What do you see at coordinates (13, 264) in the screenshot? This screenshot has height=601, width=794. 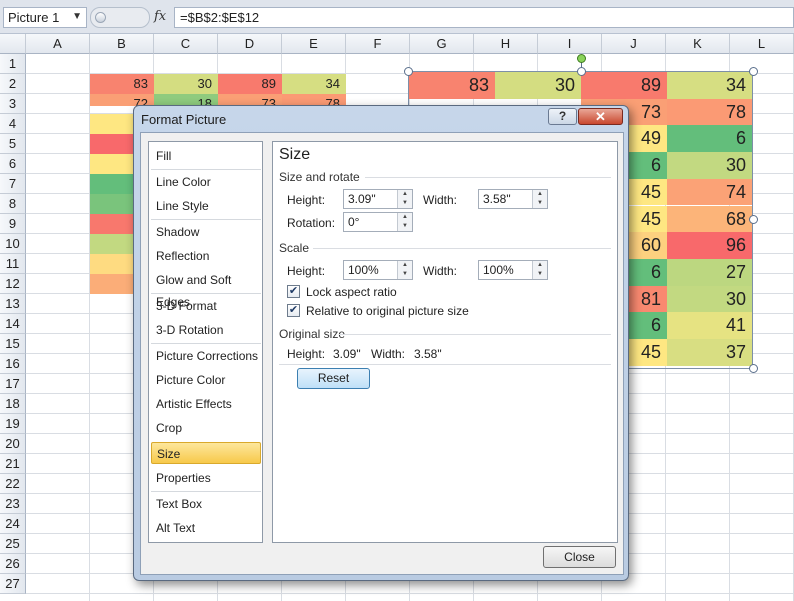 I see `row-header: 11` at bounding box center [13, 264].